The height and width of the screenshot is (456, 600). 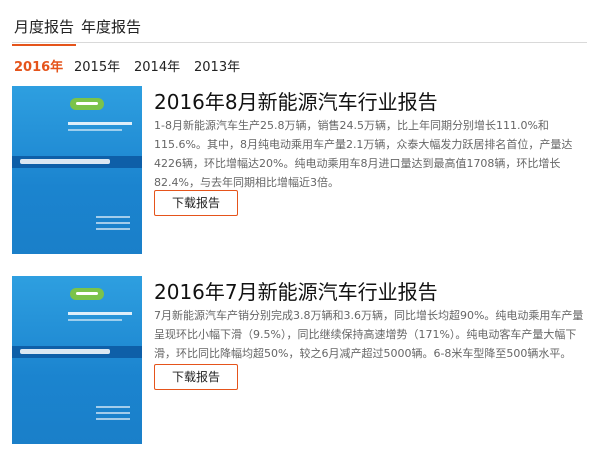 What do you see at coordinates (111, 26) in the screenshot?
I see `tab-annual-report: 年度报告` at bounding box center [111, 26].